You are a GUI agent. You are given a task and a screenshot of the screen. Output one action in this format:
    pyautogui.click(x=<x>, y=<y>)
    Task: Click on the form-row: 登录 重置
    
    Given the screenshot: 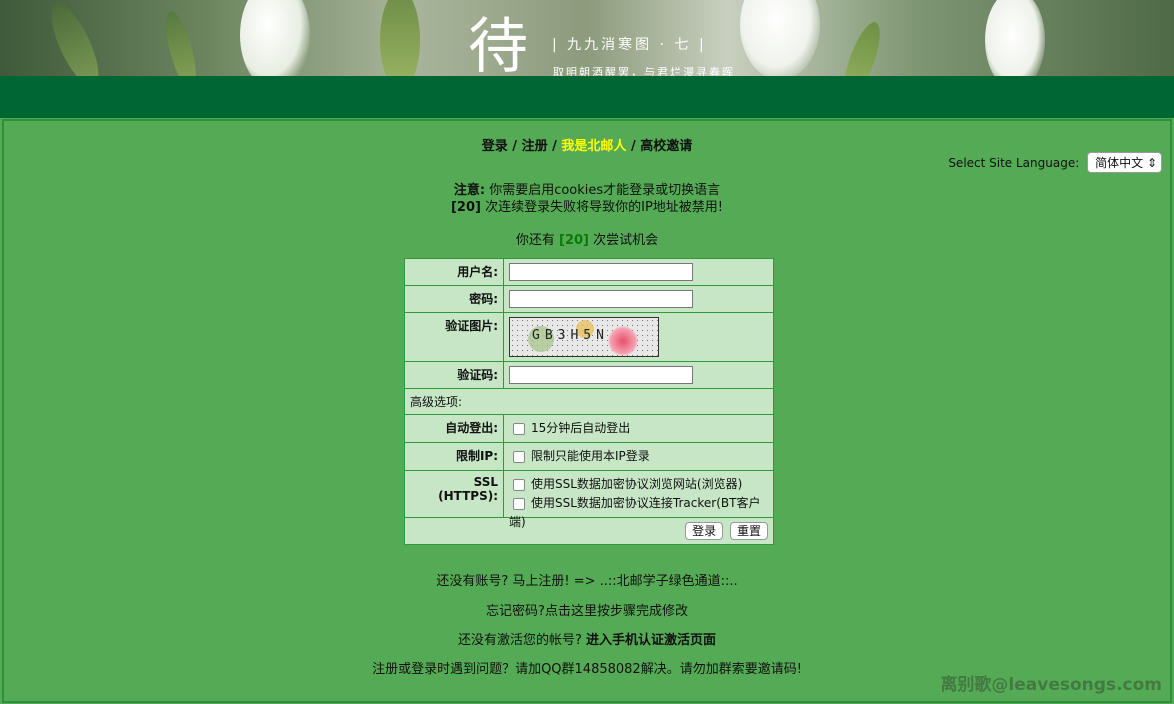 What is the action you would take?
    pyautogui.click(x=589, y=531)
    